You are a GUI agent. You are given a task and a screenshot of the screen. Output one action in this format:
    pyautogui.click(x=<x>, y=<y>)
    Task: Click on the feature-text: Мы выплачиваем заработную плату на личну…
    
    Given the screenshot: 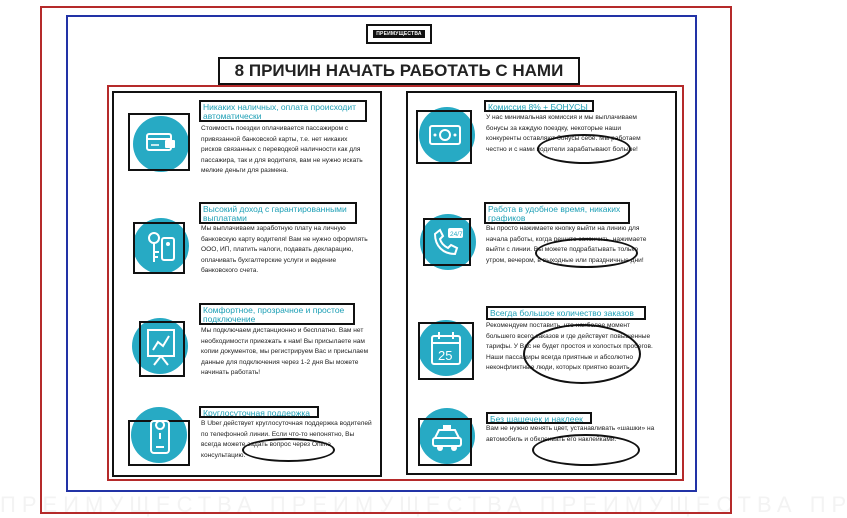 What is the action you would take?
    pyautogui.click(x=284, y=250)
    